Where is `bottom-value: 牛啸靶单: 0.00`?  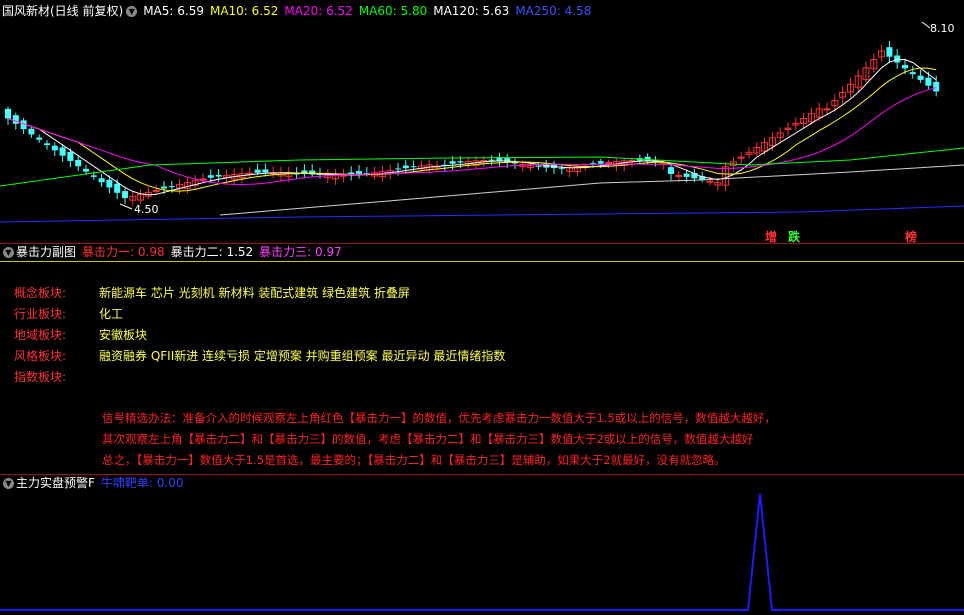
bottom-value: 牛啸靶单: 0.00 is located at coordinates (142, 483).